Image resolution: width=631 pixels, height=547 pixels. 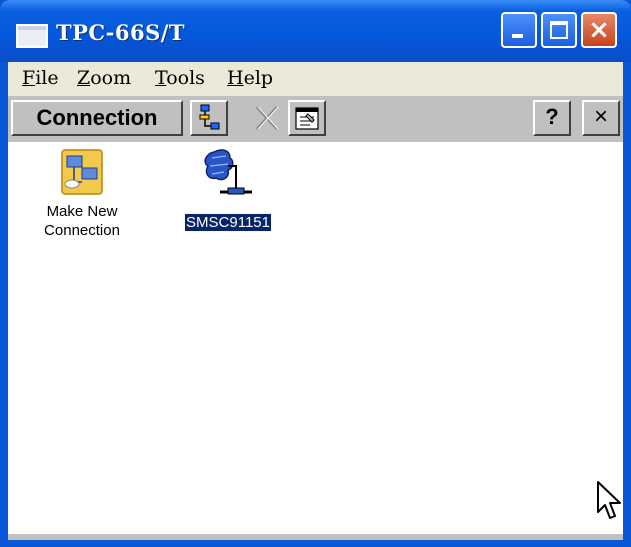 I want to click on make-new-connection-label-line1: Make New, so click(x=82, y=211).